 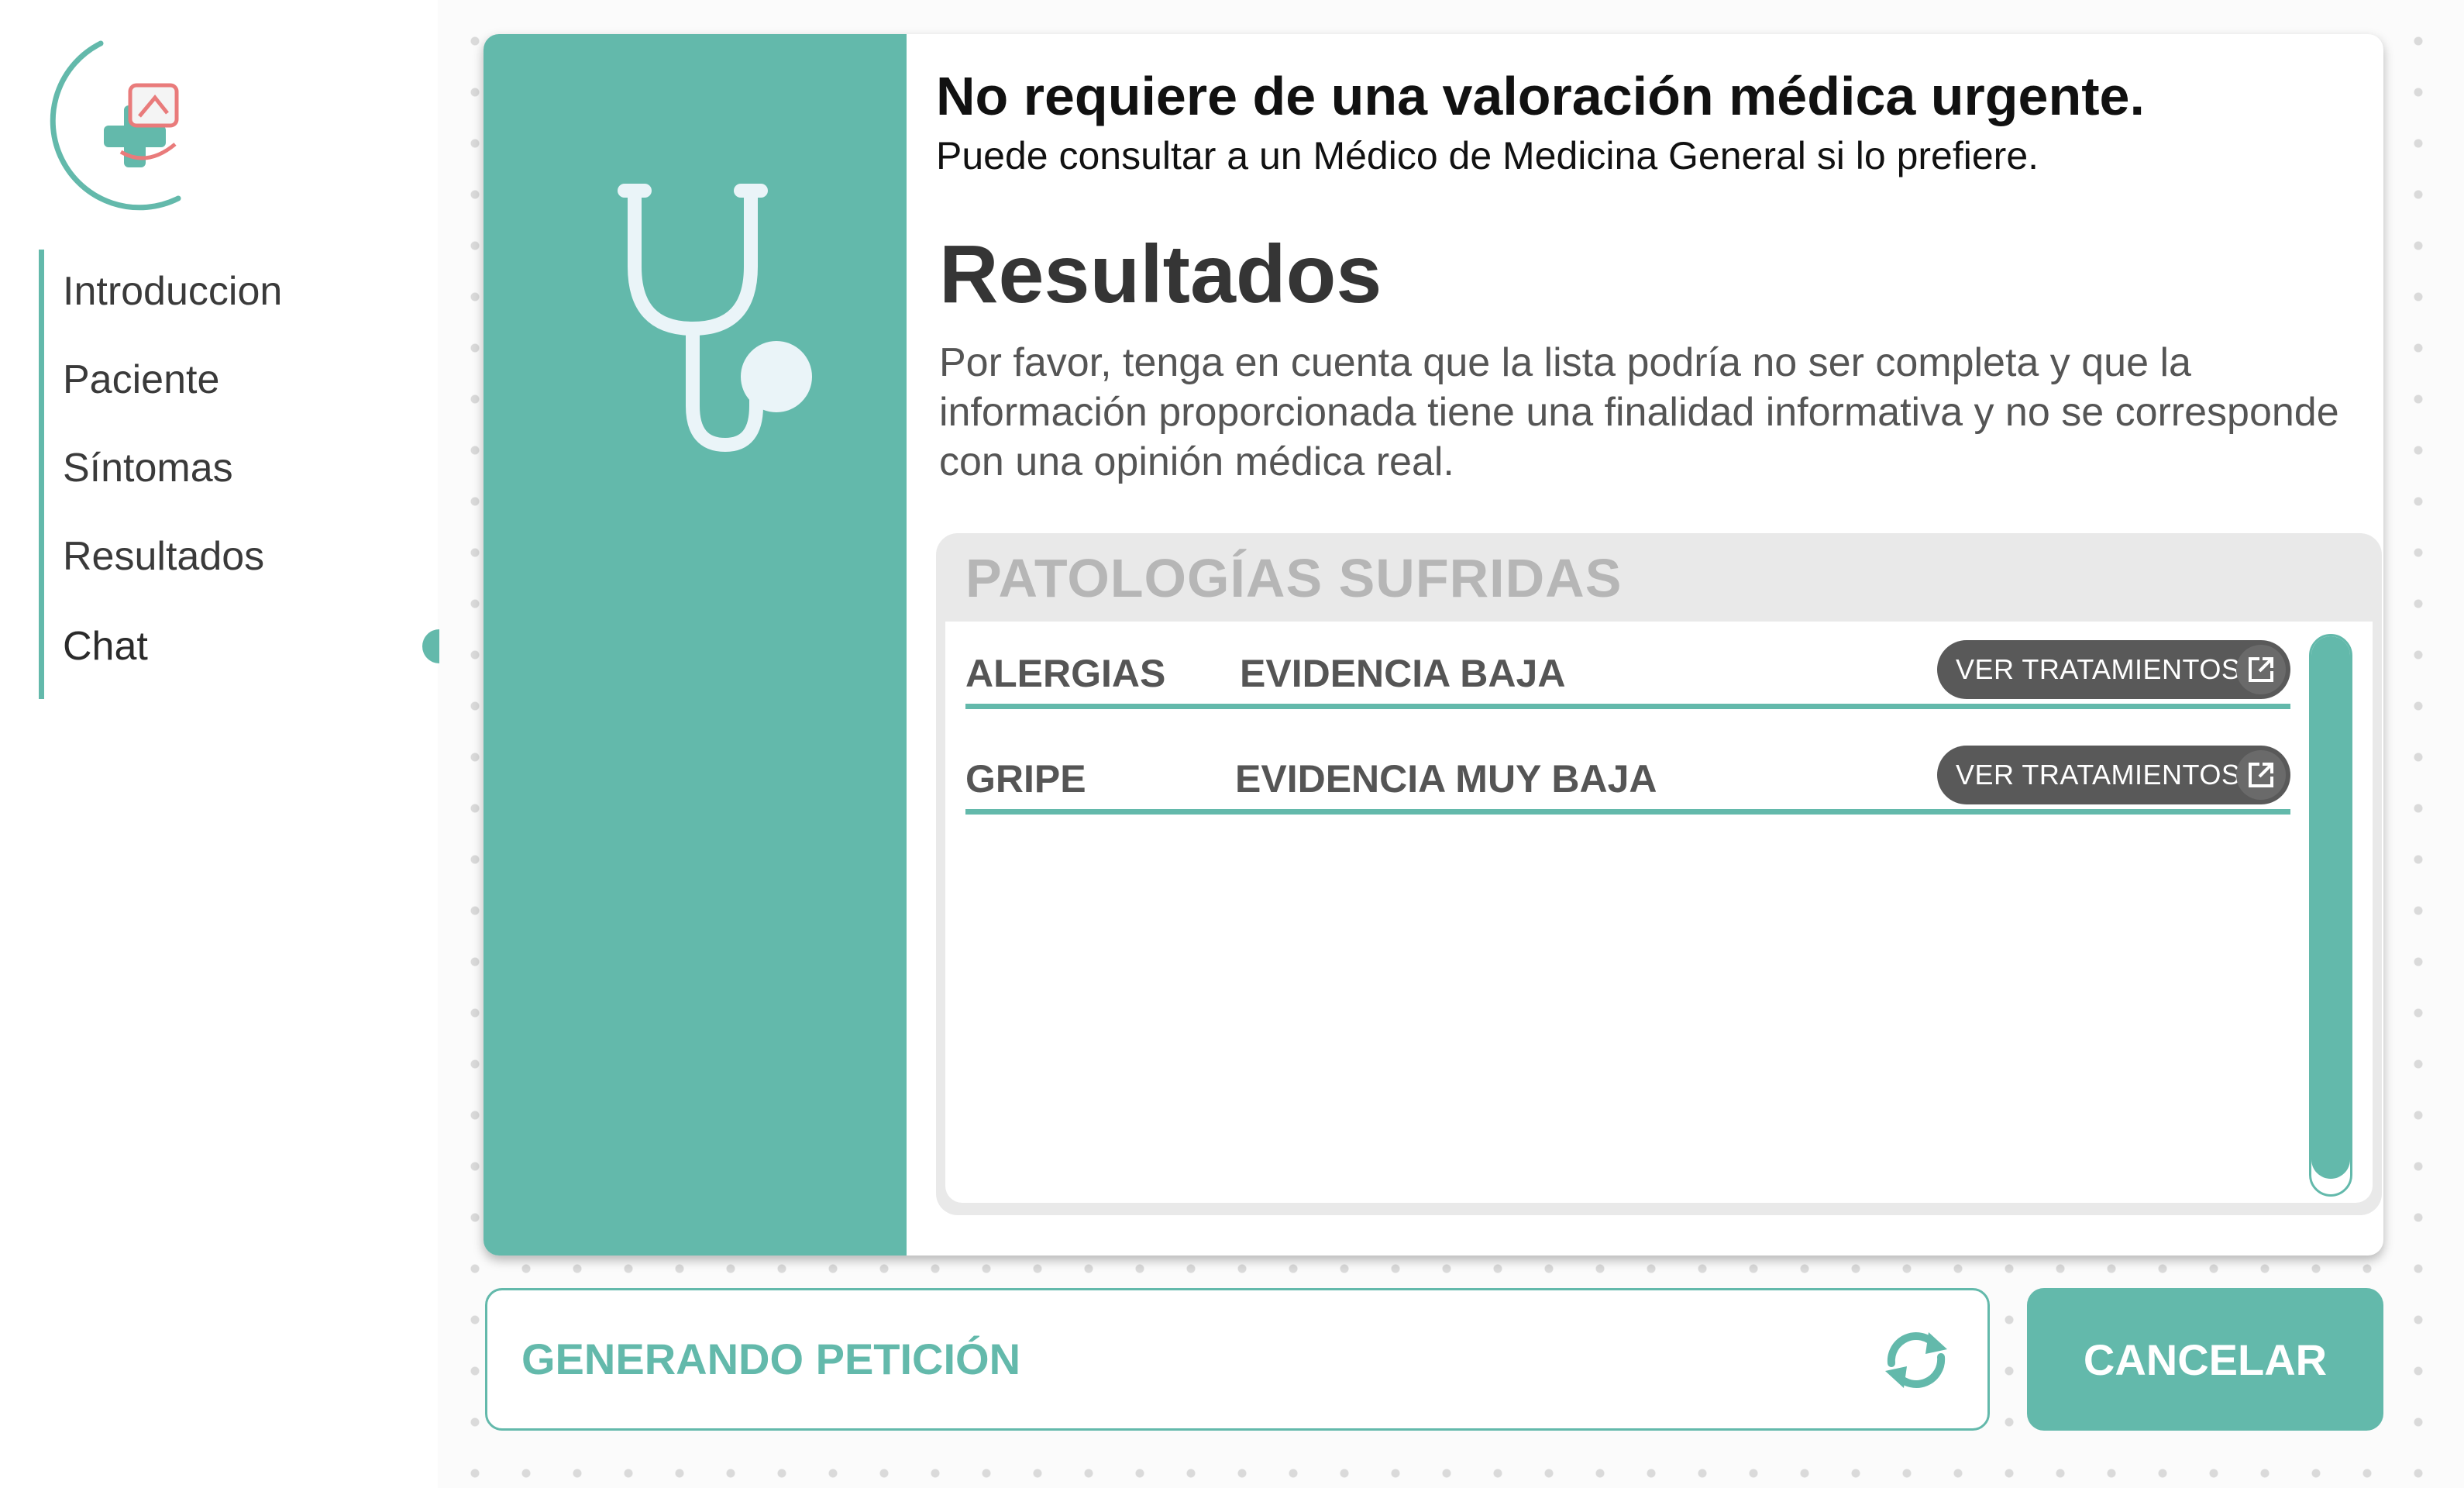 I want to click on sidebar-item-chat: Chat, so click(x=105, y=646).